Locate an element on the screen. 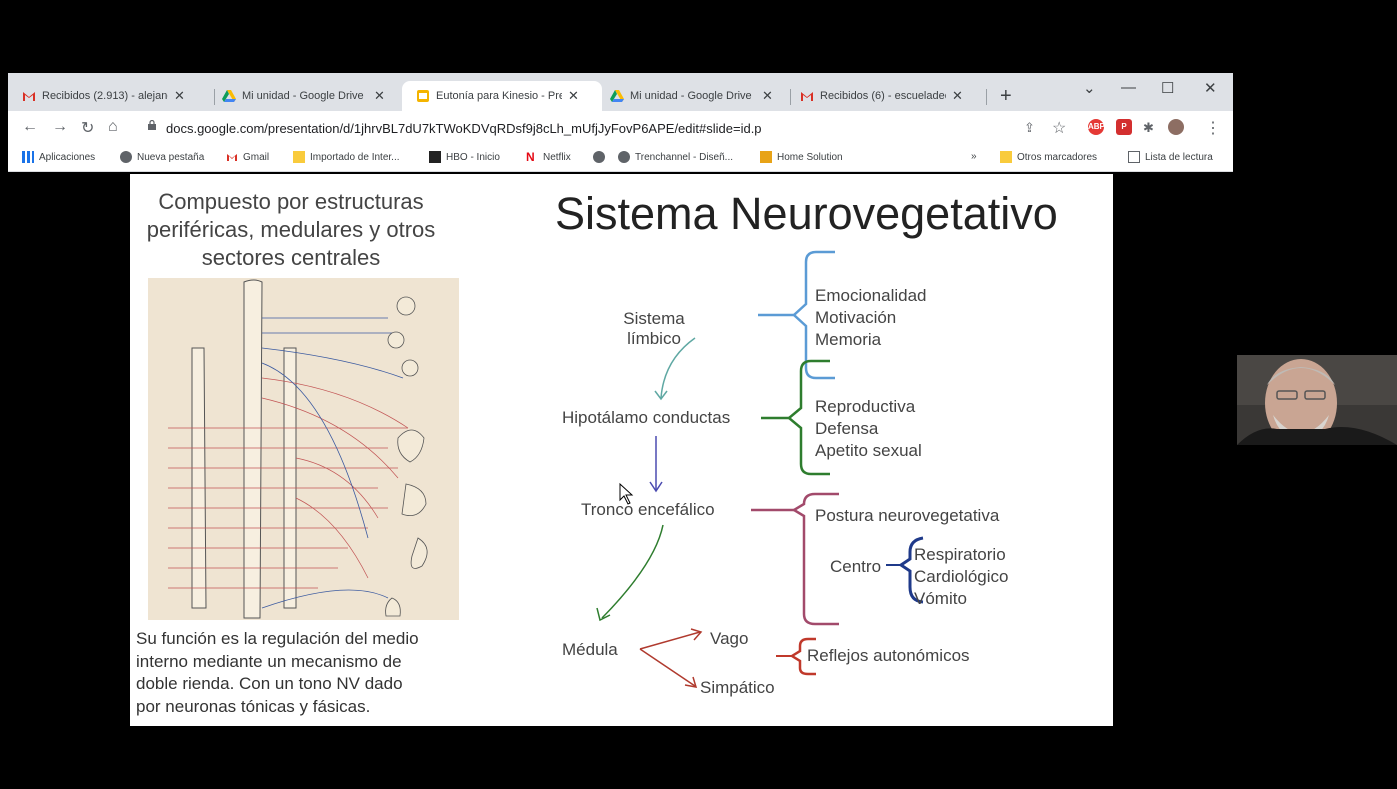  tab-search-icon: ⌄ is located at coordinates (1089, 88).